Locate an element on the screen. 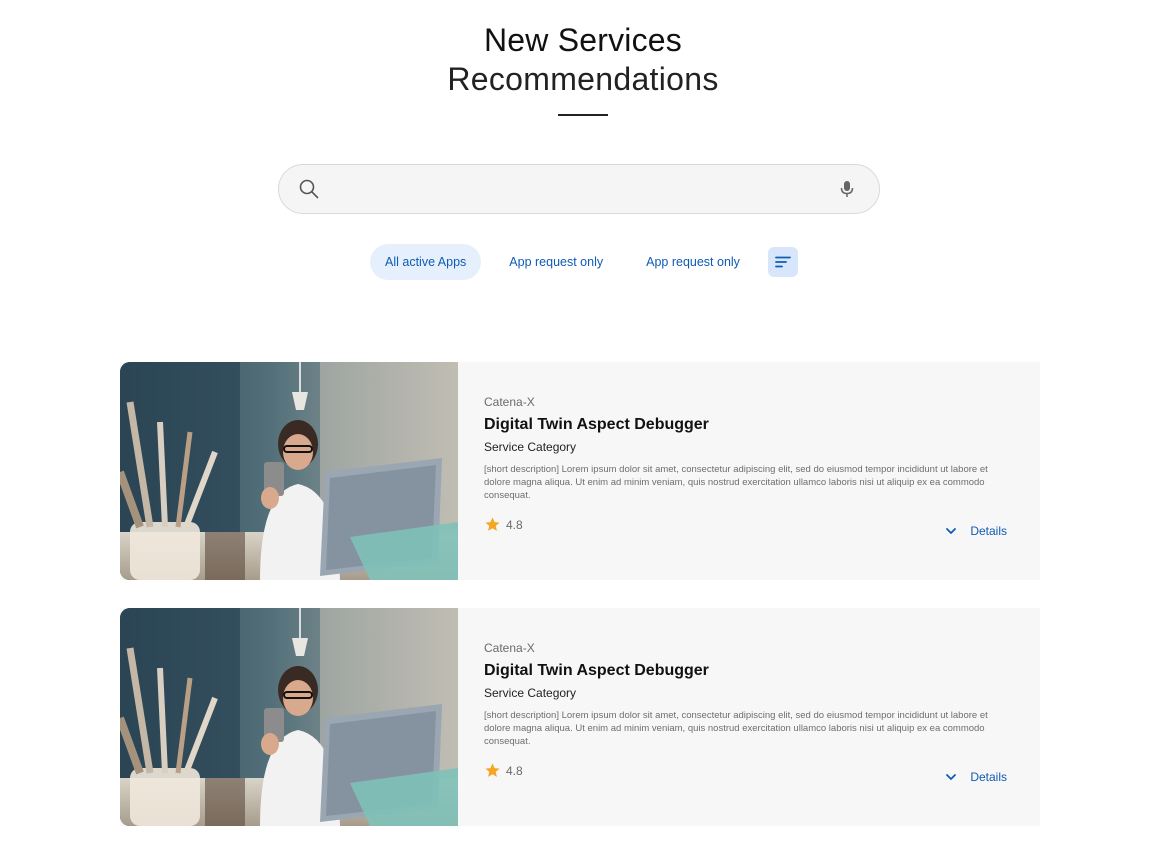 The height and width of the screenshot is (844, 1166). search-bar is located at coordinates (579, 189).